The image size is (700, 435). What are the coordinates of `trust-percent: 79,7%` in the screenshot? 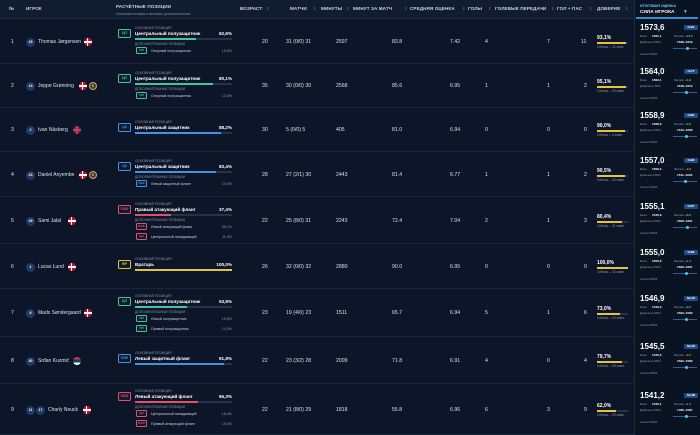 It's located at (604, 357).